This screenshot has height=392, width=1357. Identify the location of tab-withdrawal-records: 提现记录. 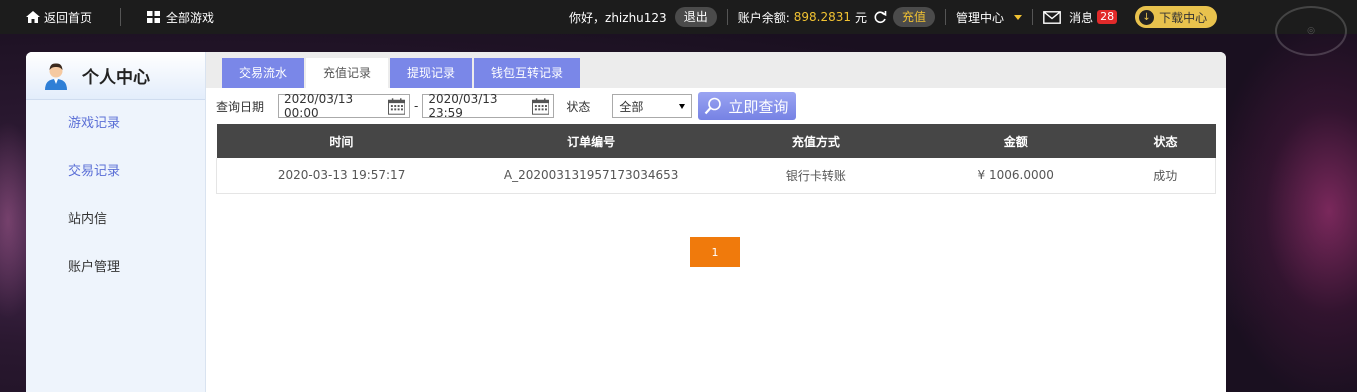
(431, 73).